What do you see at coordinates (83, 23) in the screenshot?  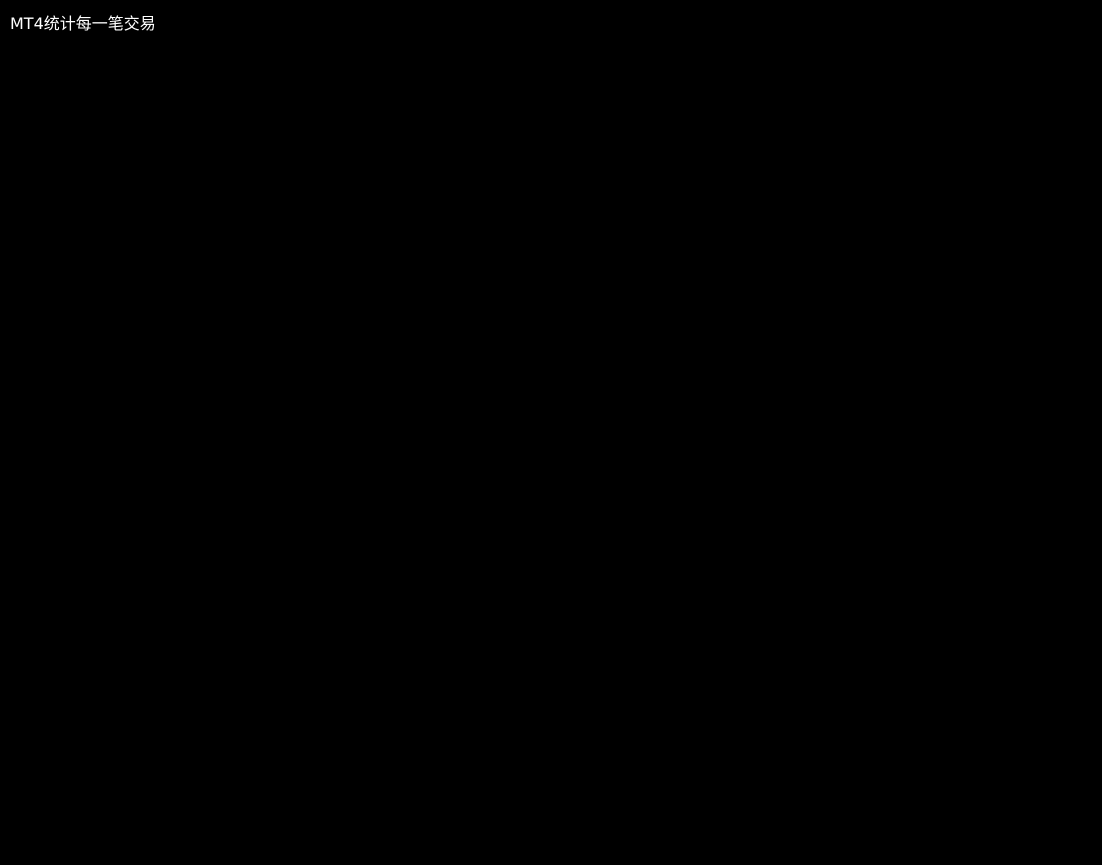 I see `page-title: MT4统计每一笔交易` at bounding box center [83, 23].